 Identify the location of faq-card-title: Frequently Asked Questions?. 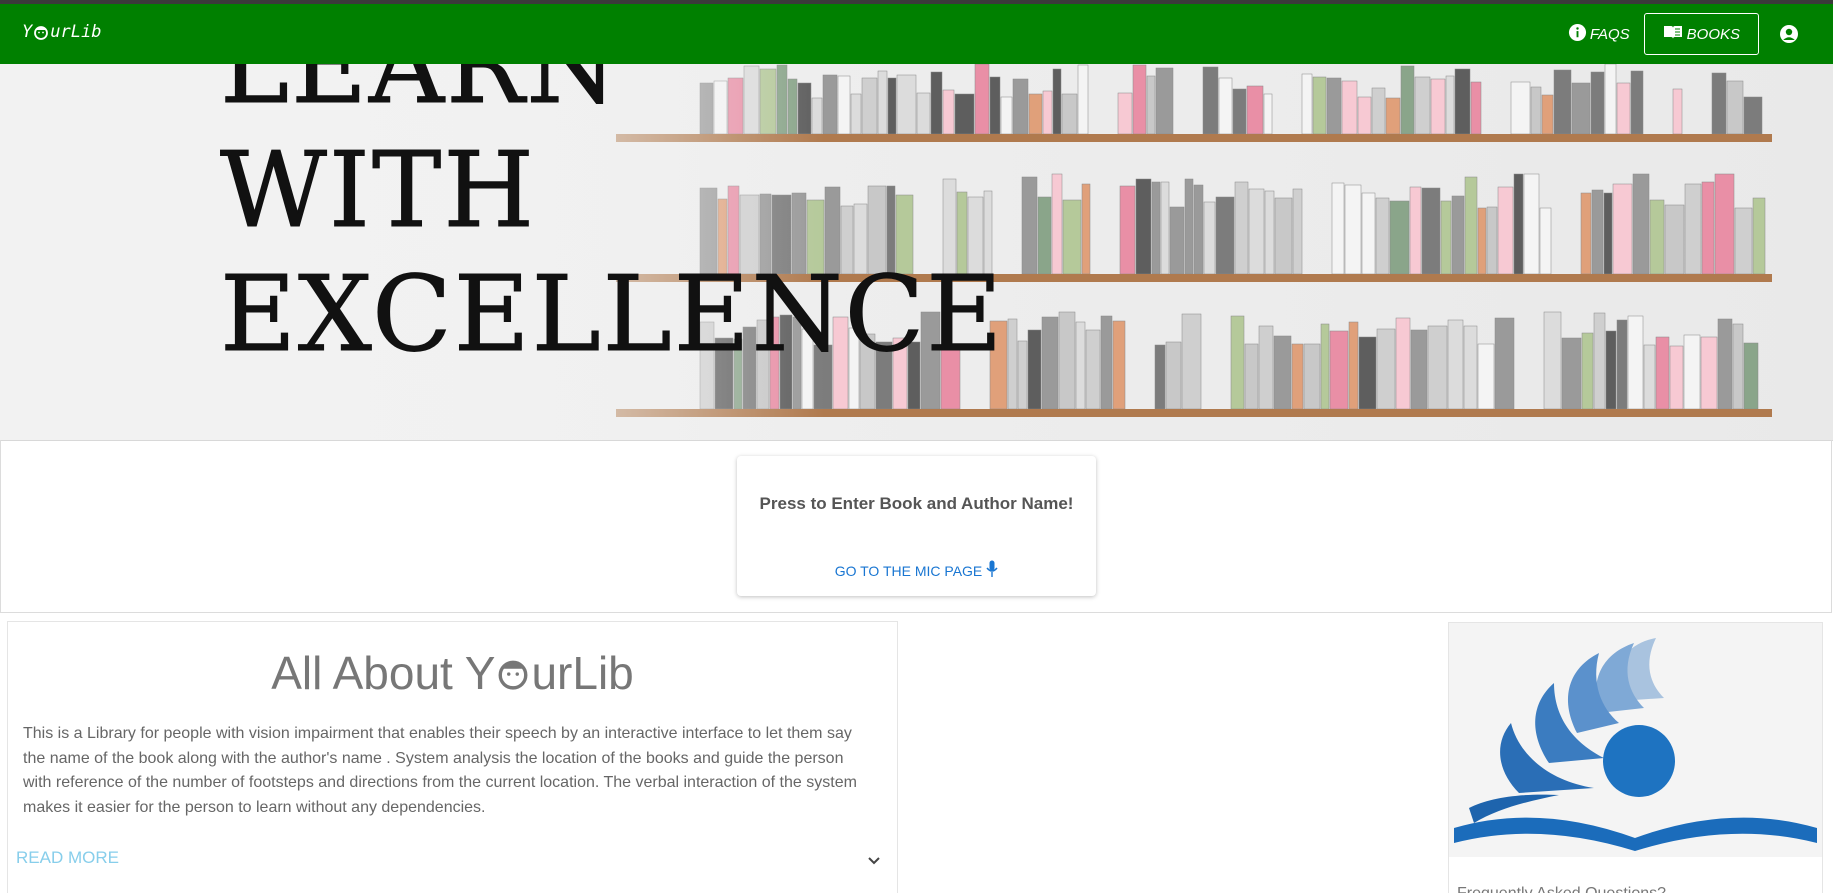
(1561, 889).